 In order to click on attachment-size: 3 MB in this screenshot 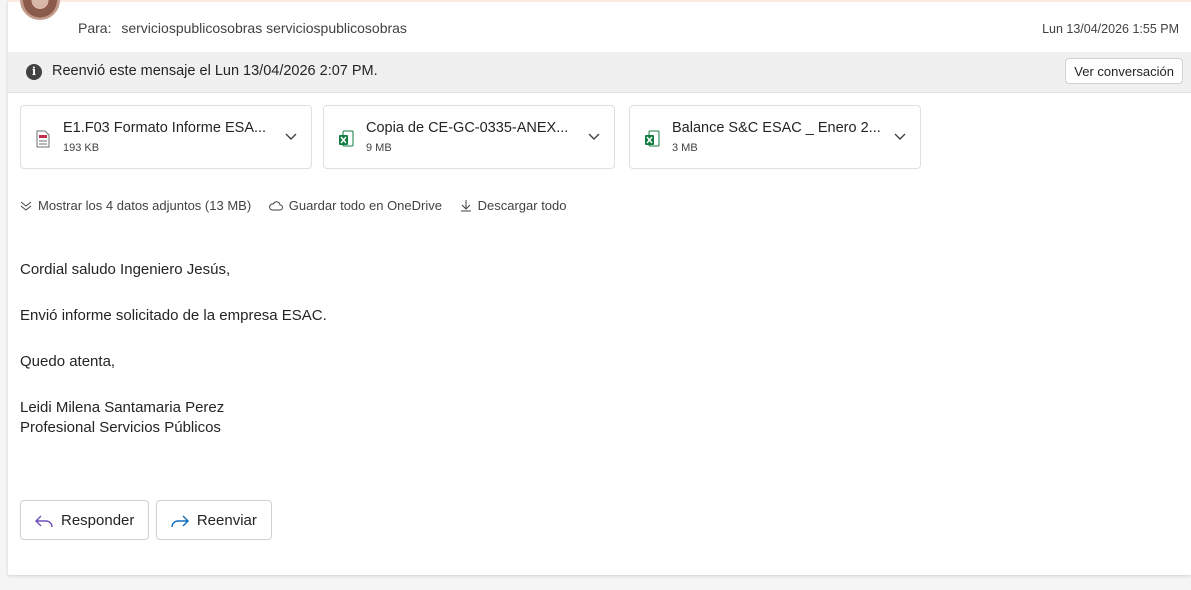, I will do `click(685, 148)`.